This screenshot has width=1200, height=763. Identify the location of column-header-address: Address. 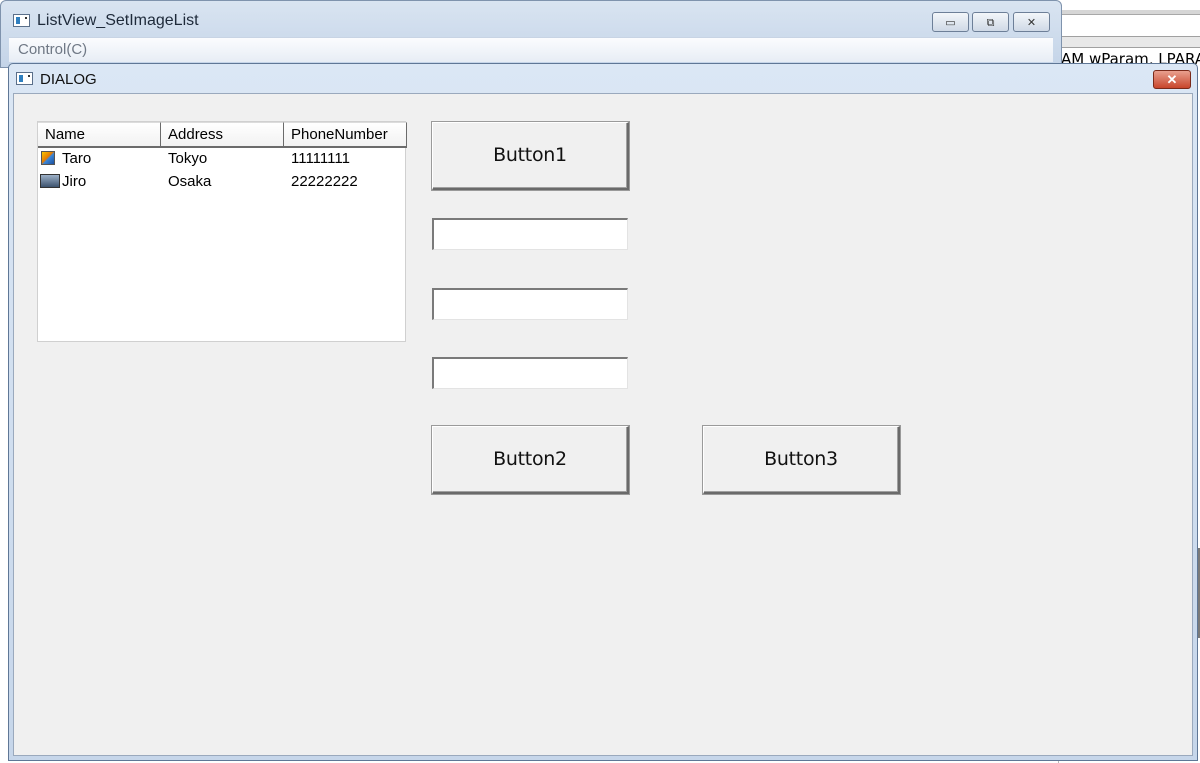
(222, 135).